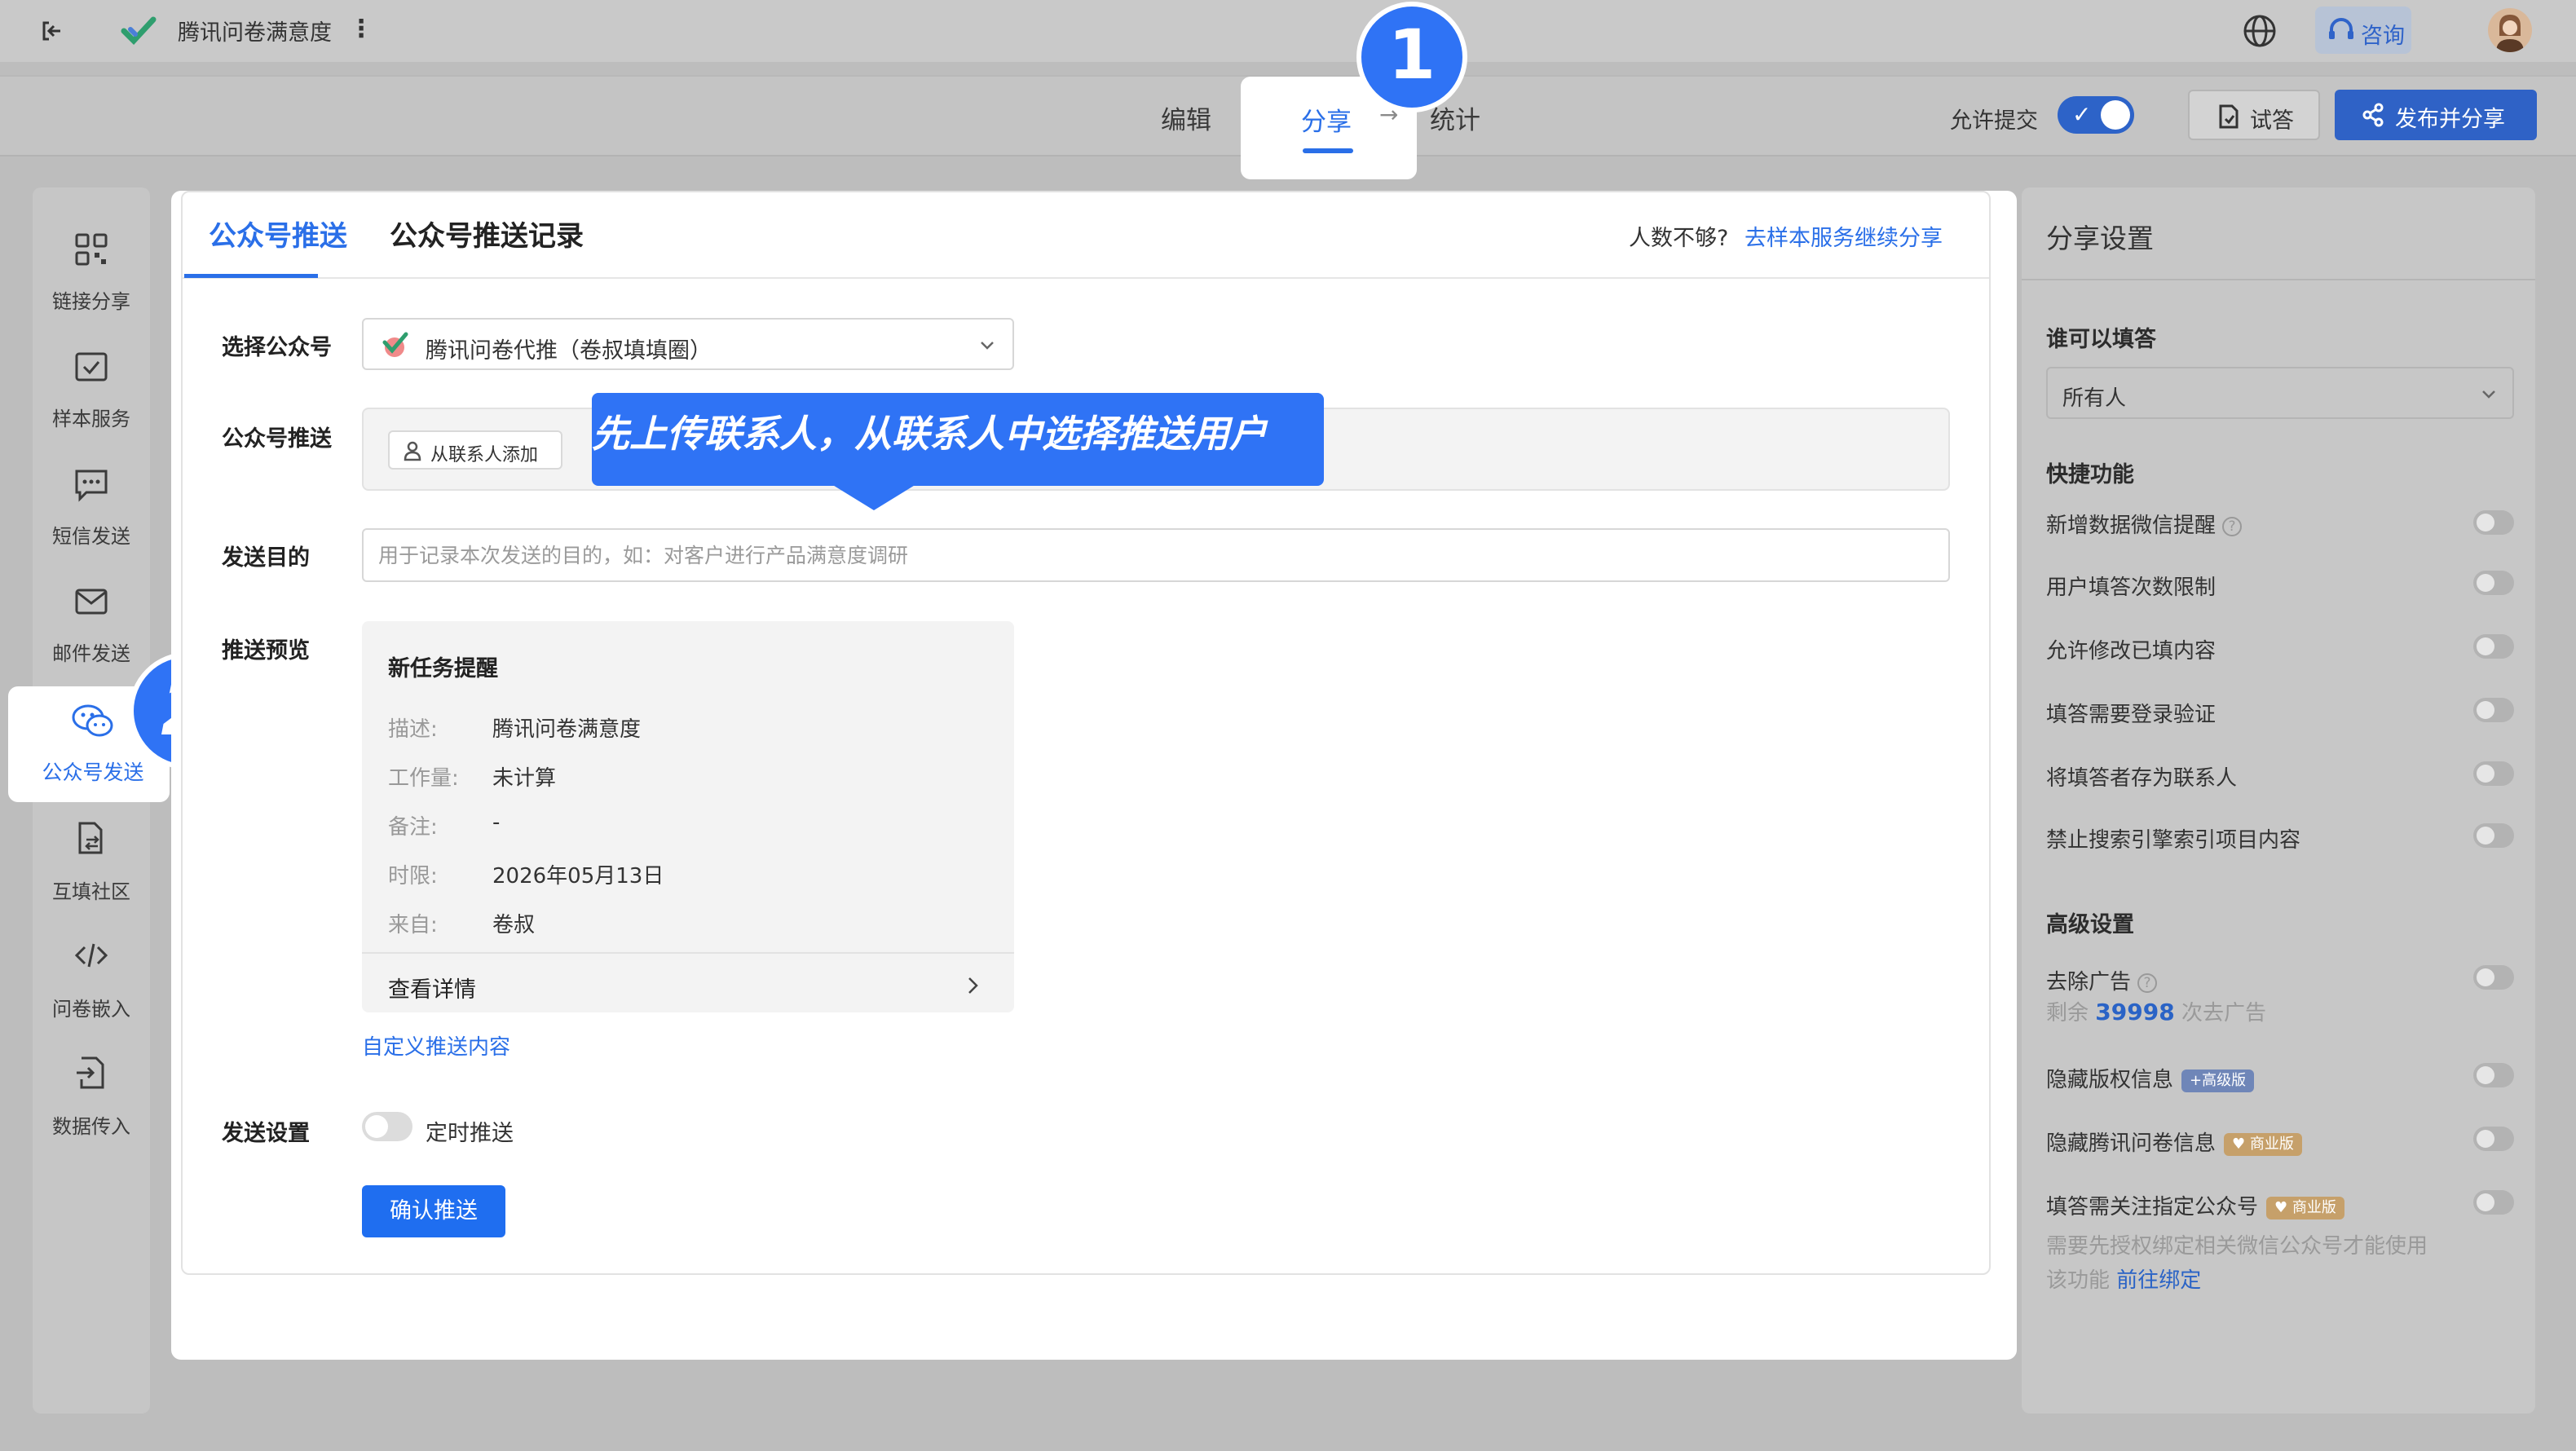 The height and width of the screenshot is (1451, 2576). What do you see at coordinates (2278, 279) in the screenshot?
I see `panel-divider` at bounding box center [2278, 279].